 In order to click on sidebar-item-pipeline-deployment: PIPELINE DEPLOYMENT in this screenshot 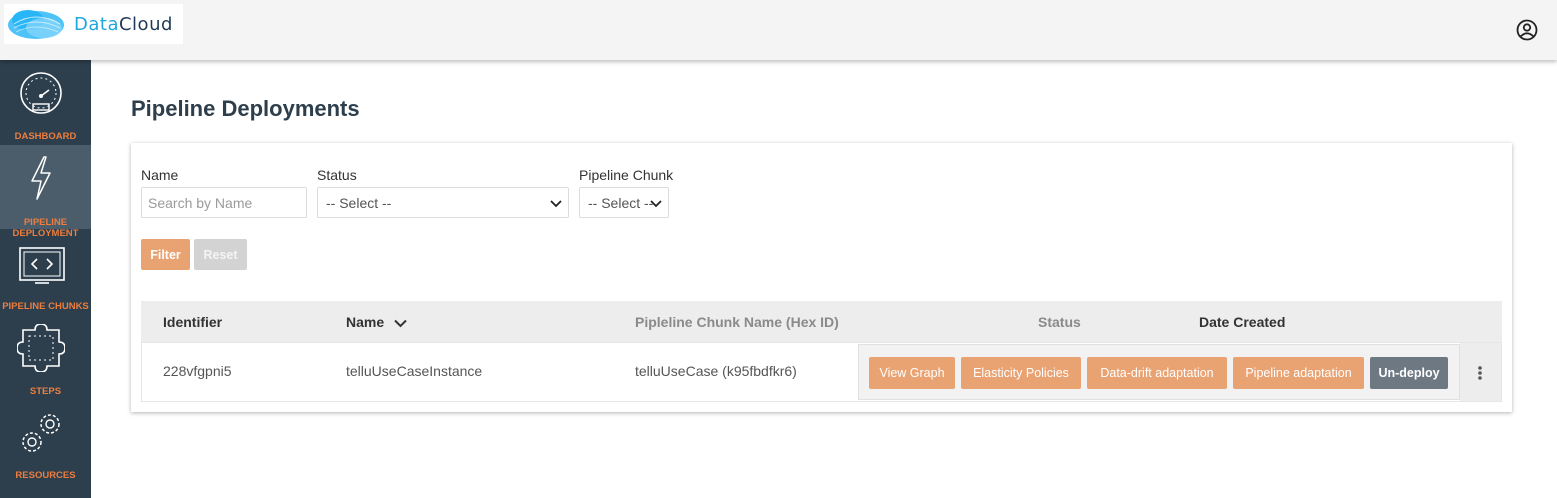, I will do `click(45, 192)`.